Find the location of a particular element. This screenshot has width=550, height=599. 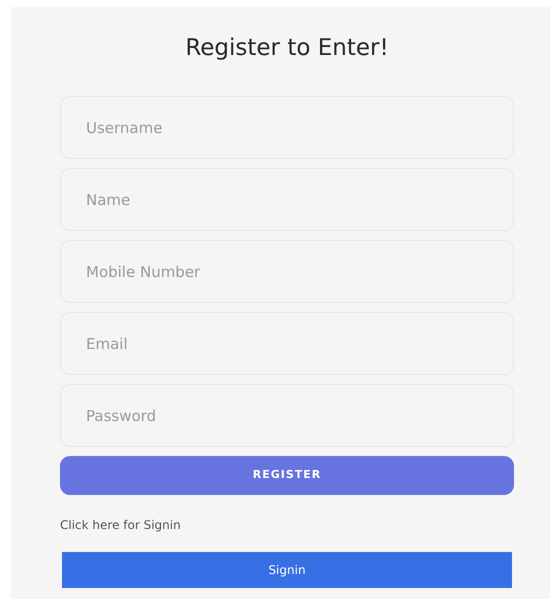

register-button: REGISTER is located at coordinates (287, 475).